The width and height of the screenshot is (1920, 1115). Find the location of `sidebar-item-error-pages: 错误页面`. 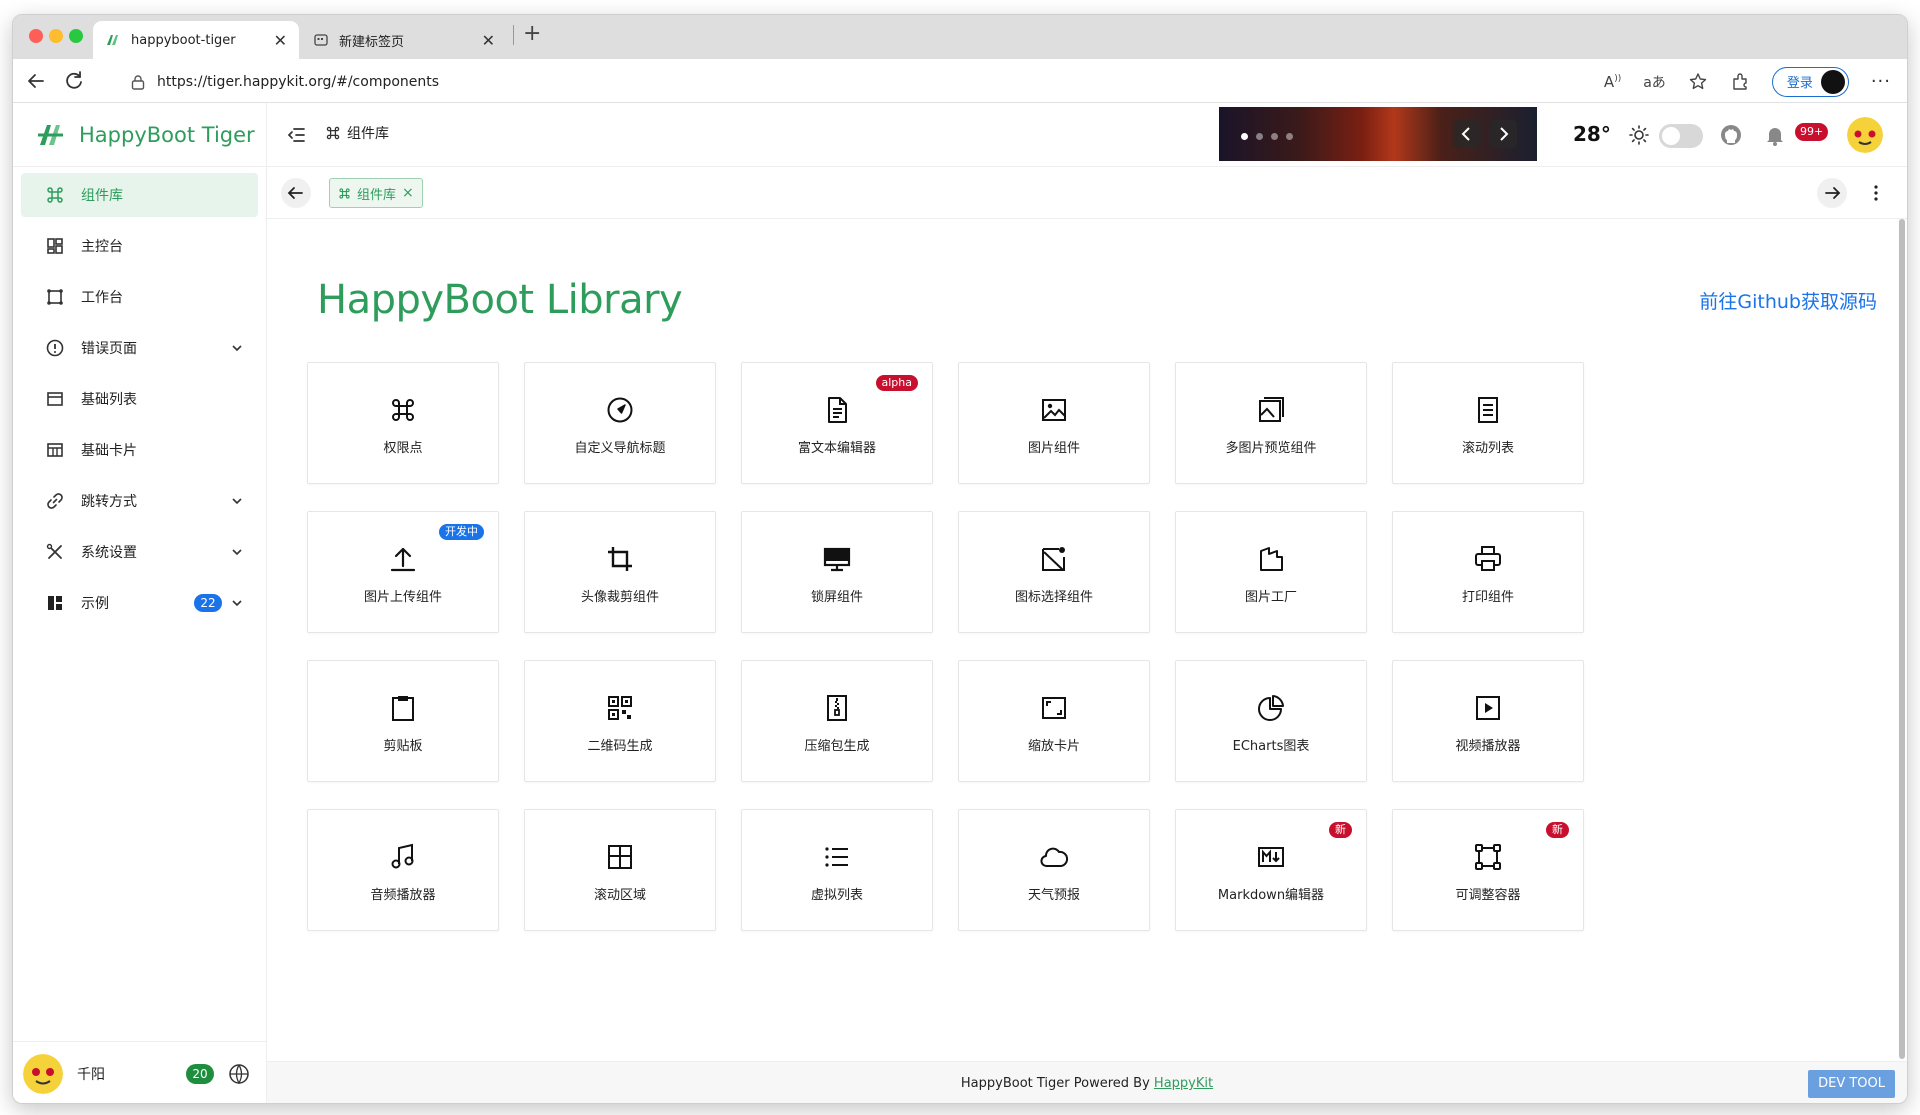

sidebar-item-error-pages: 错误页面 is located at coordinates (139, 348).